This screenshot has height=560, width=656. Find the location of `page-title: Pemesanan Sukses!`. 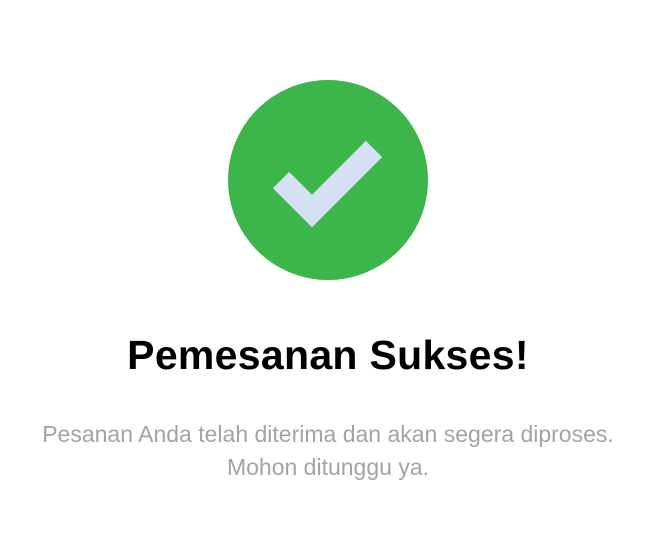

page-title: Pemesanan Sukses! is located at coordinates (328, 355).